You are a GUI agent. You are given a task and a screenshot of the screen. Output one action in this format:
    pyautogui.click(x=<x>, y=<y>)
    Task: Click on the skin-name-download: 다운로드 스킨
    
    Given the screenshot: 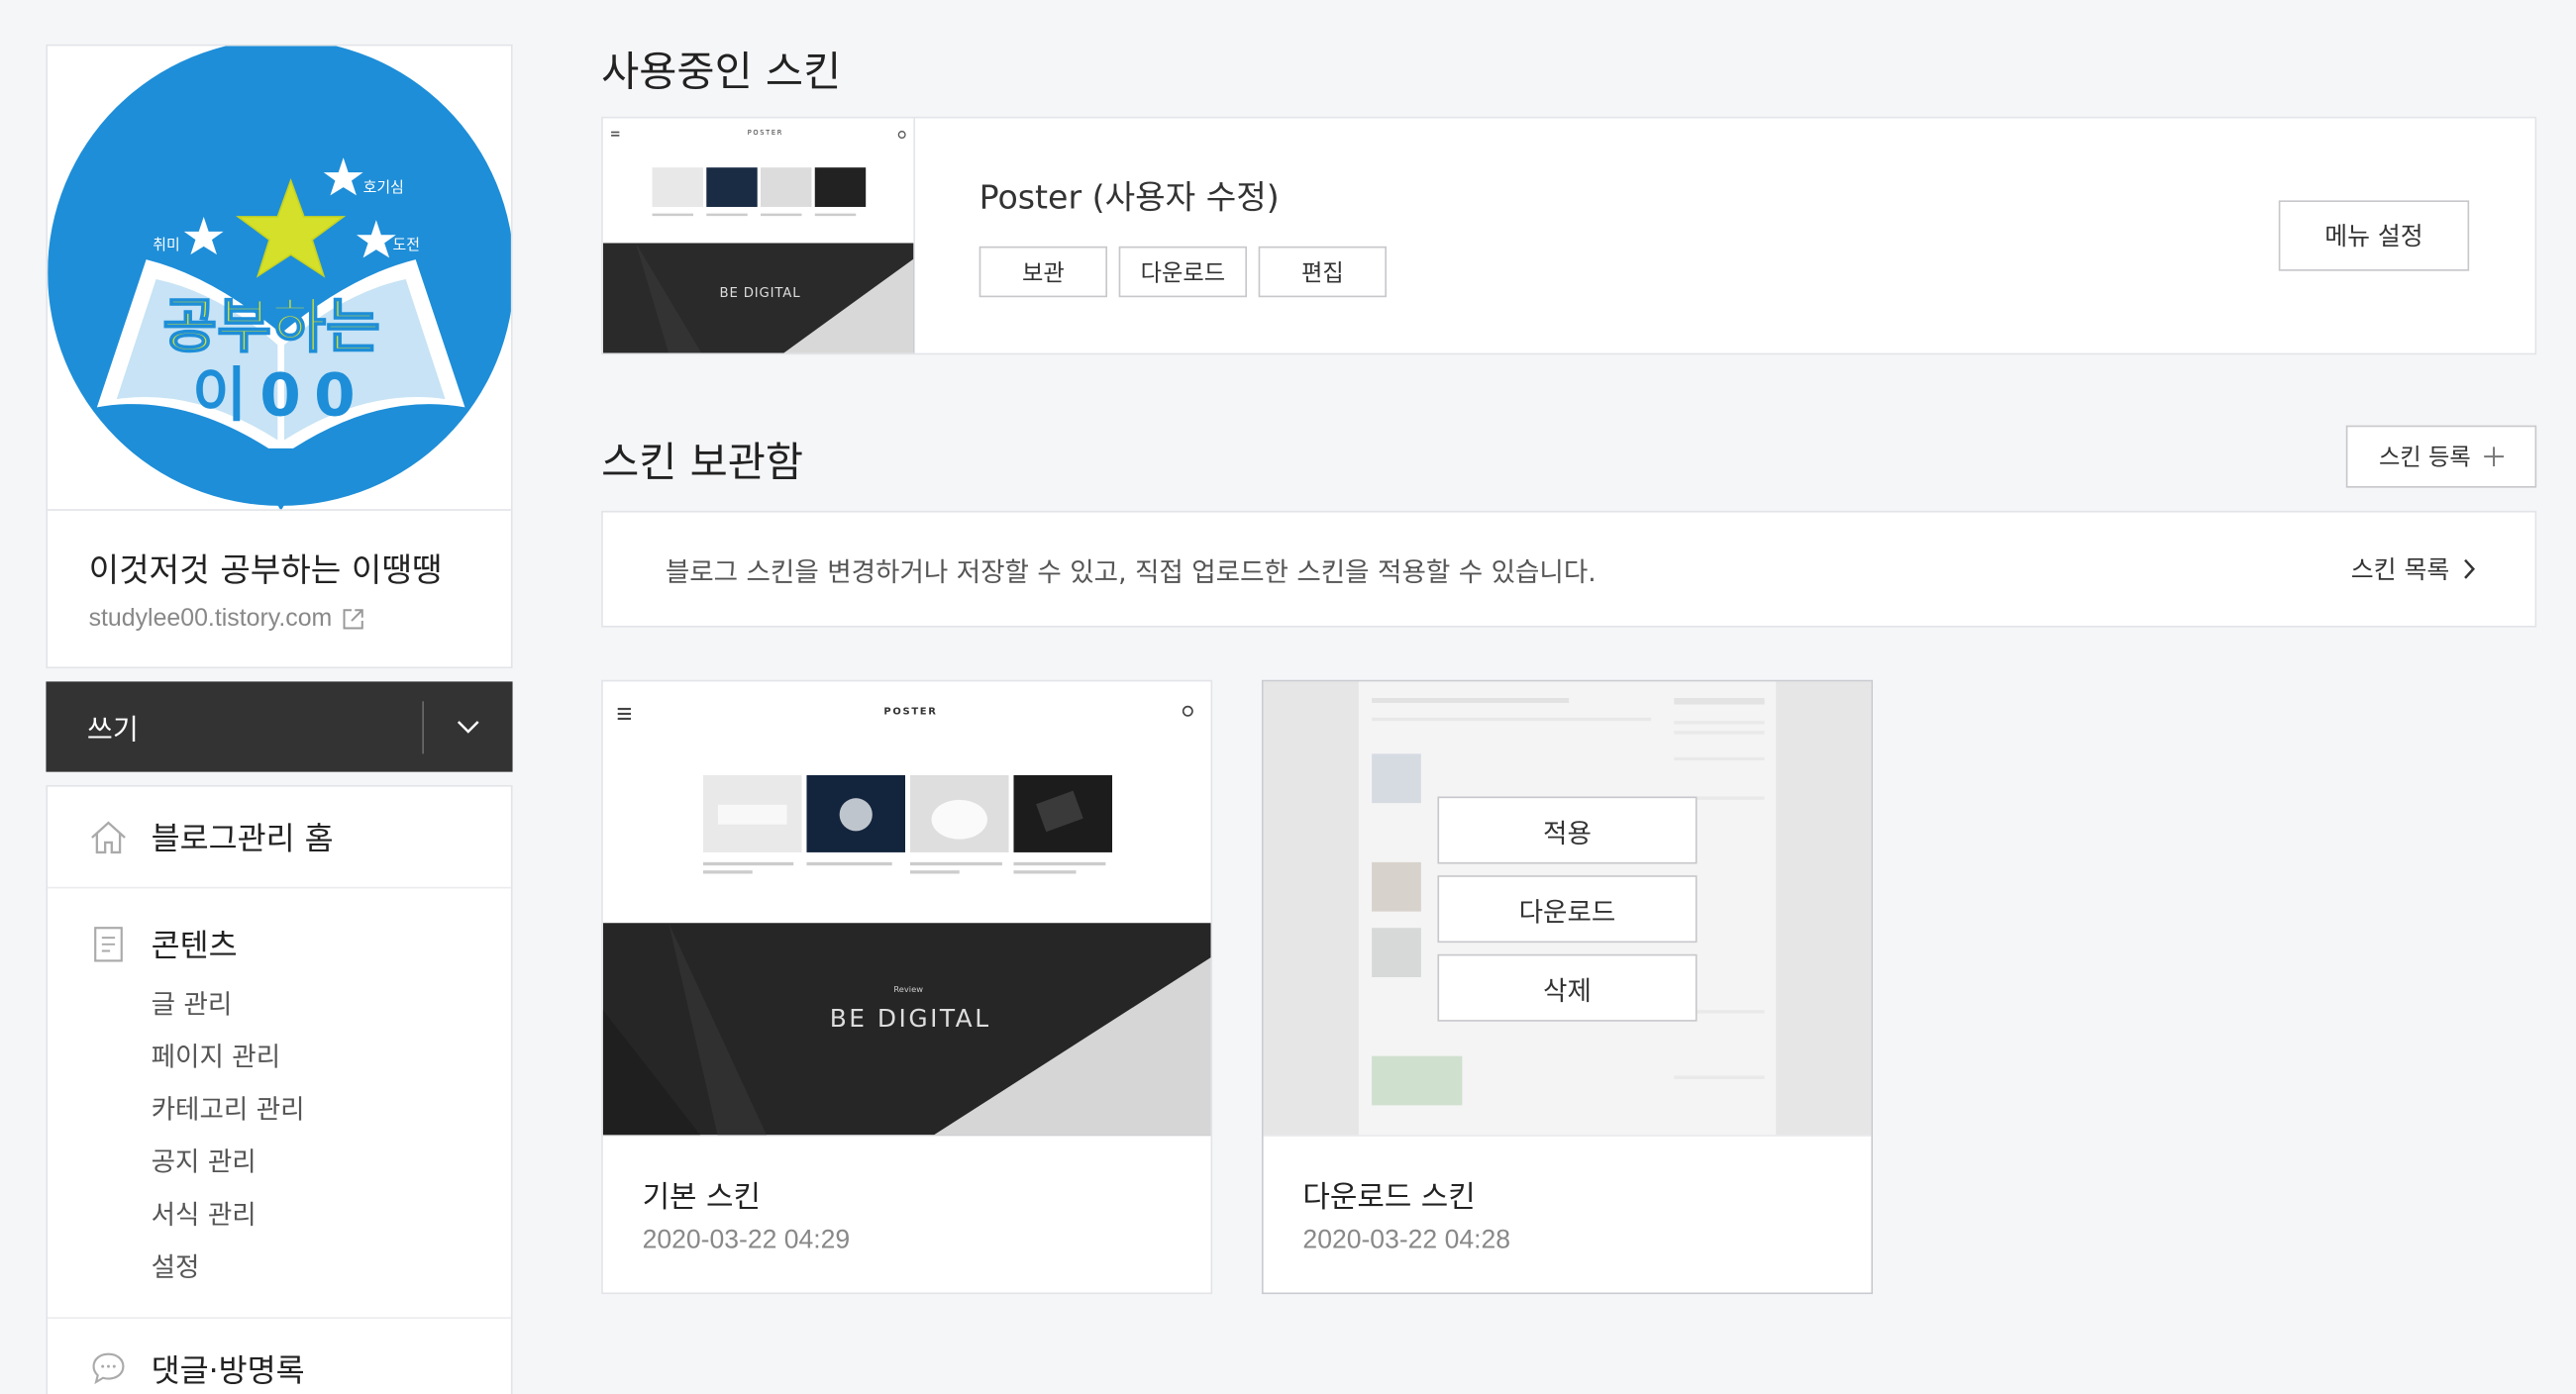 What is the action you would take?
    pyautogui.click(x=1389, y=1198)
    